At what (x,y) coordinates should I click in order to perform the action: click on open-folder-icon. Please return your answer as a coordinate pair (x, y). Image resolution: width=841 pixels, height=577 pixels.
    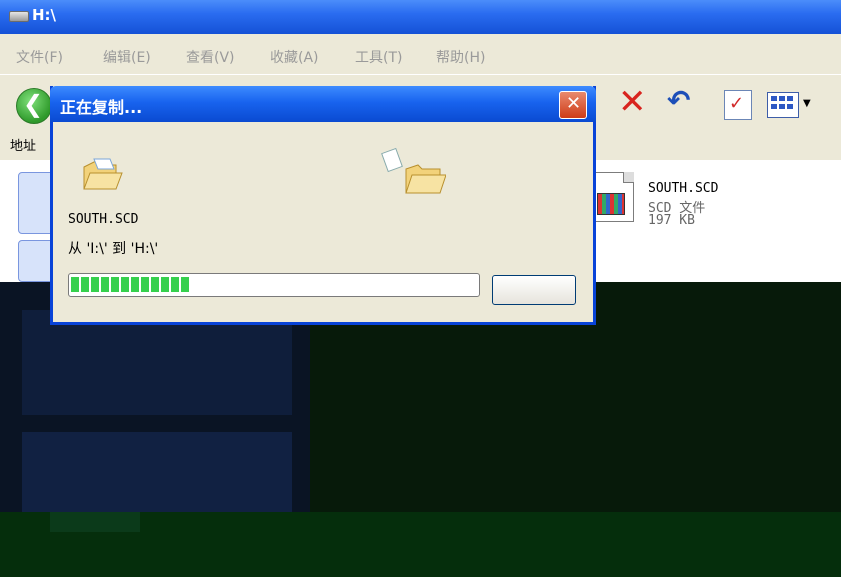
    Looking at the image, I should click on (103, 174).